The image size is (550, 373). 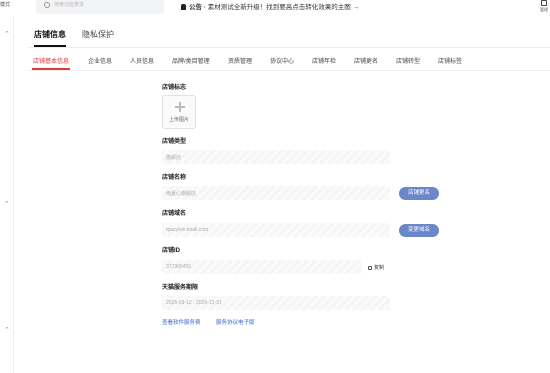 I want to click on name-value: 雨夏心旗舰店, so click(x=181, y=194).